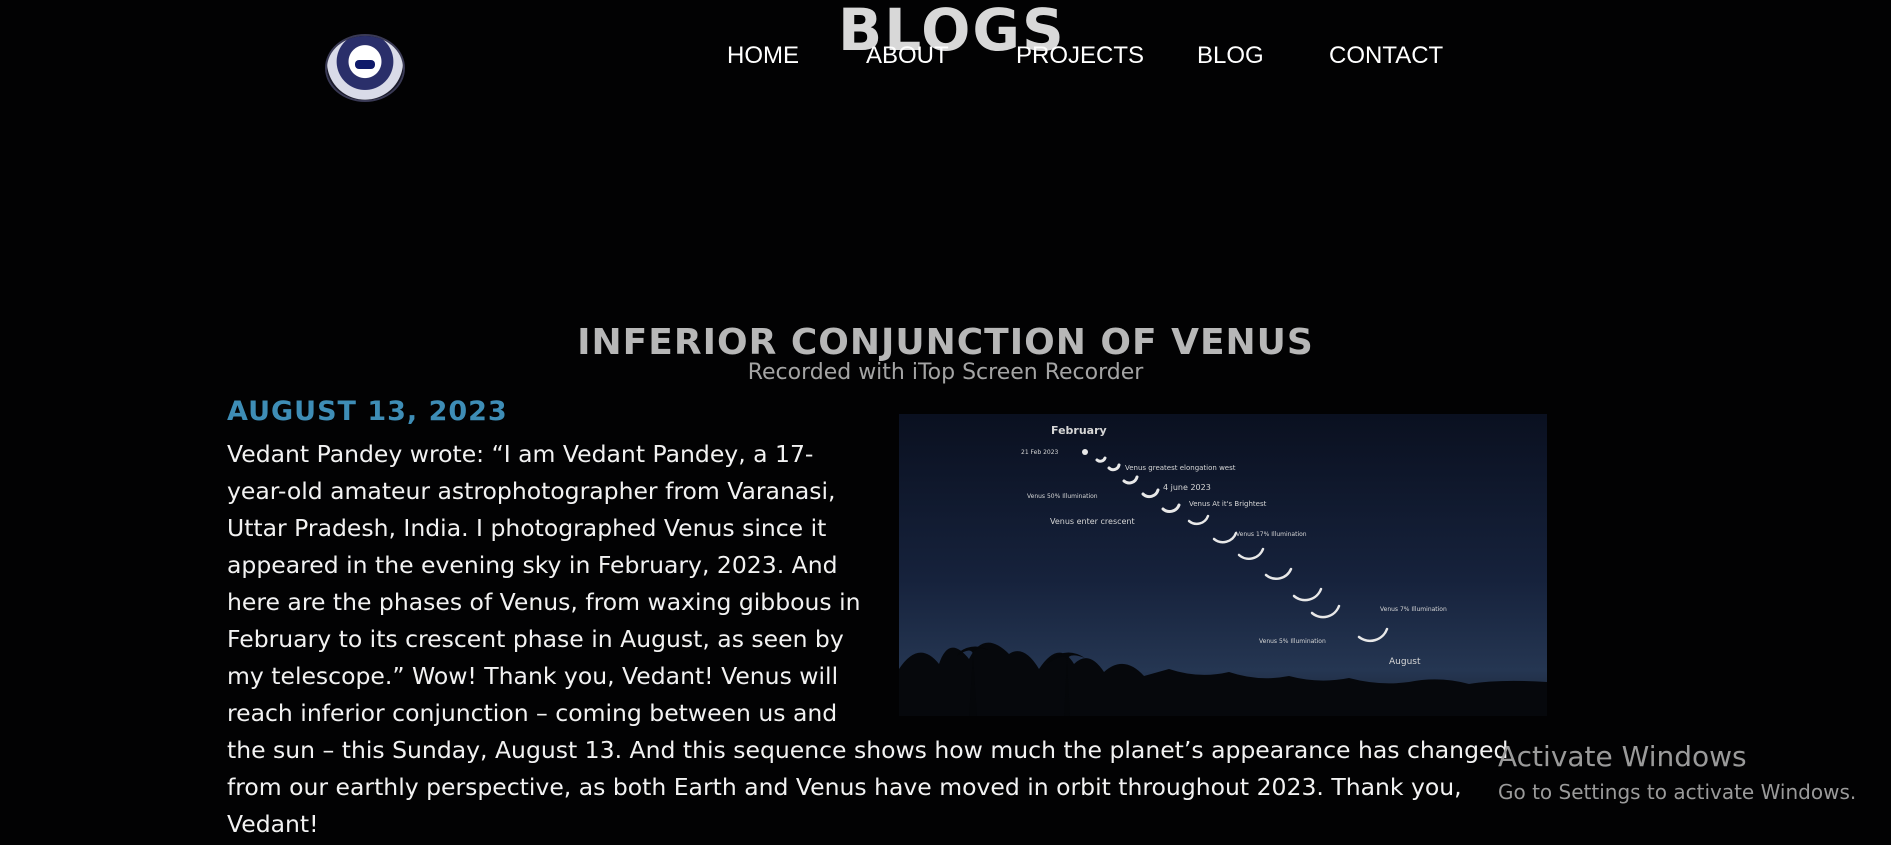 The image size is (1891, 845). Describe the element at coordinates (1187, 487) in the screenshot. I see `image-label-june: 4 june 2023` at that location.